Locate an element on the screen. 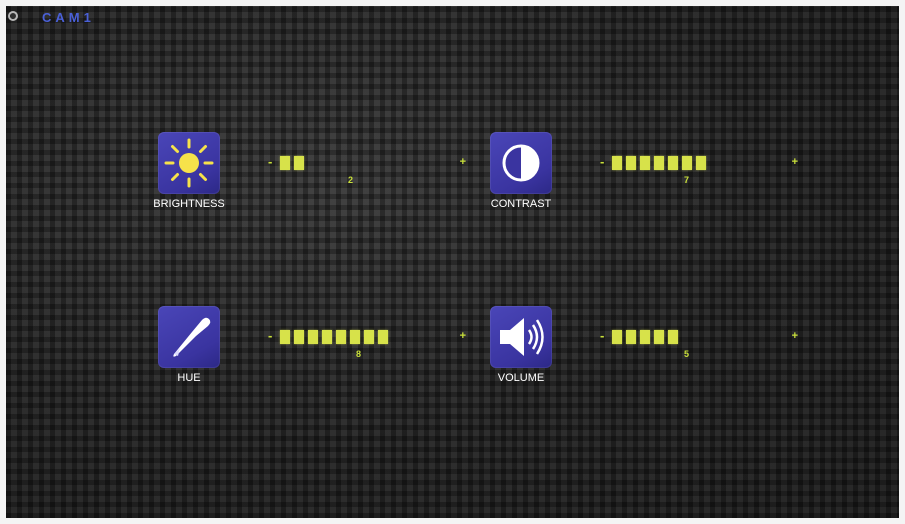 This screenshot has width=905, height=524. hue-control: HUE - 8 + is located at coordinates (338, 356).